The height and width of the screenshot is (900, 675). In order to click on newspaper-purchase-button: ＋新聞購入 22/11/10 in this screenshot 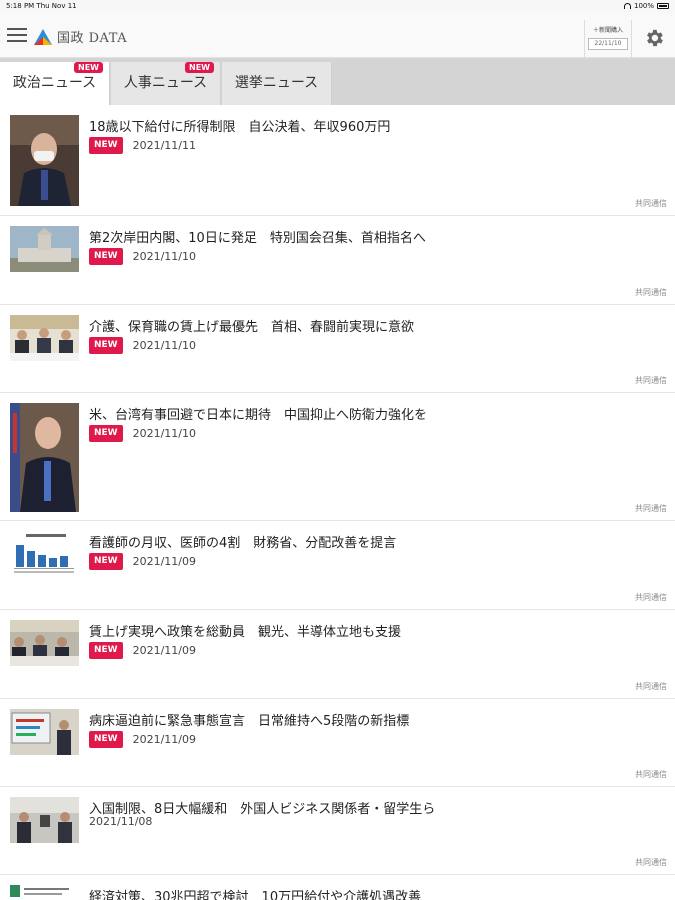, I will do `click(608, 39)`.